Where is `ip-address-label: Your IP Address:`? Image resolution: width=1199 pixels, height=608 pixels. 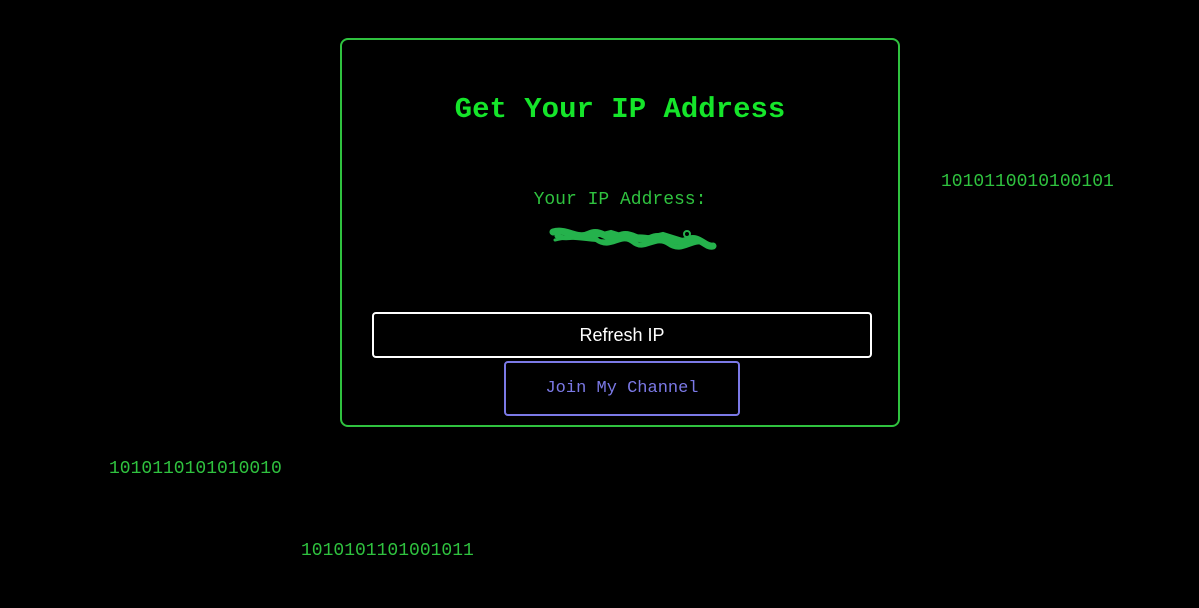 ip-address-label: Your IP Address: is located at coordinates (620, 200).